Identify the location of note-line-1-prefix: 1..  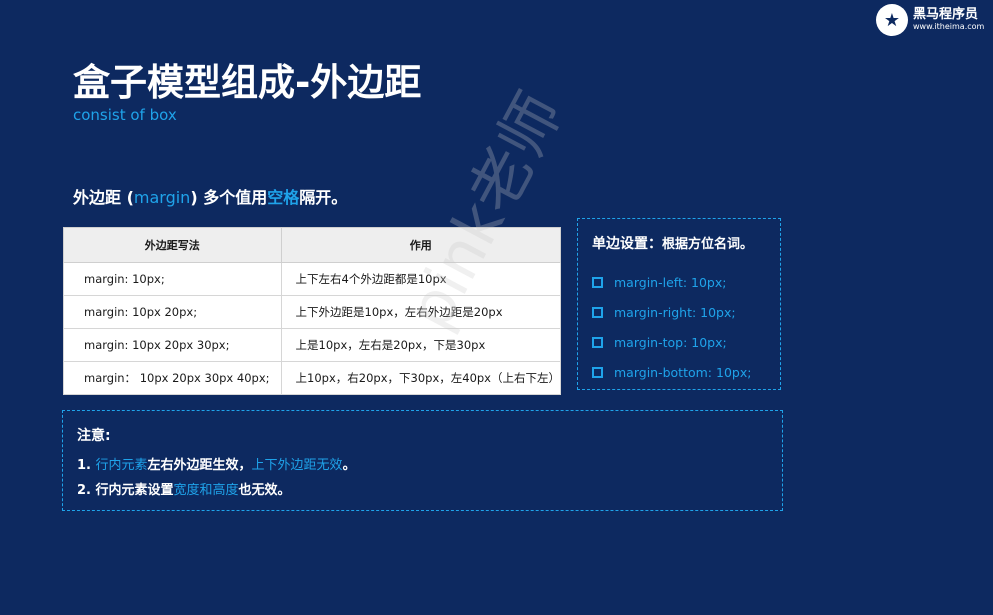
(86, 465).